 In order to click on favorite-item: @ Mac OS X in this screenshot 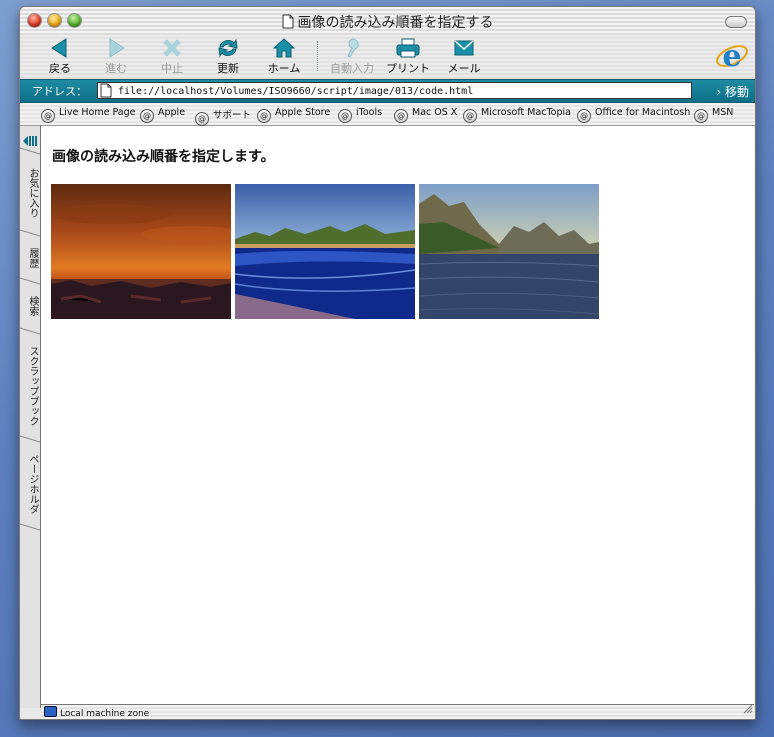, I will do `click(425, 115)`.